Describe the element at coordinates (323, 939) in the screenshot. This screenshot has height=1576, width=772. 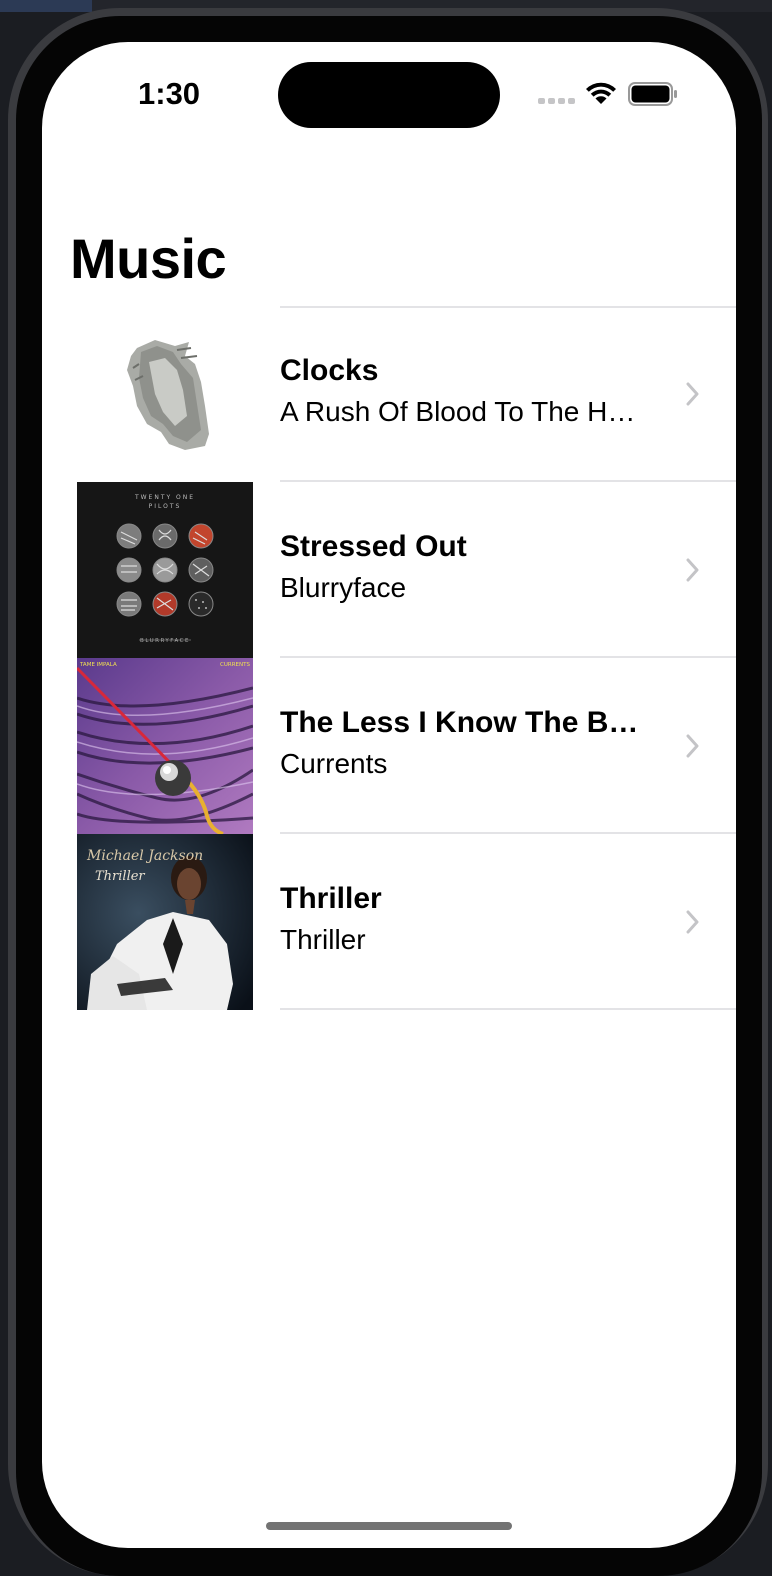
I see `song-album: Thriller` at that location.